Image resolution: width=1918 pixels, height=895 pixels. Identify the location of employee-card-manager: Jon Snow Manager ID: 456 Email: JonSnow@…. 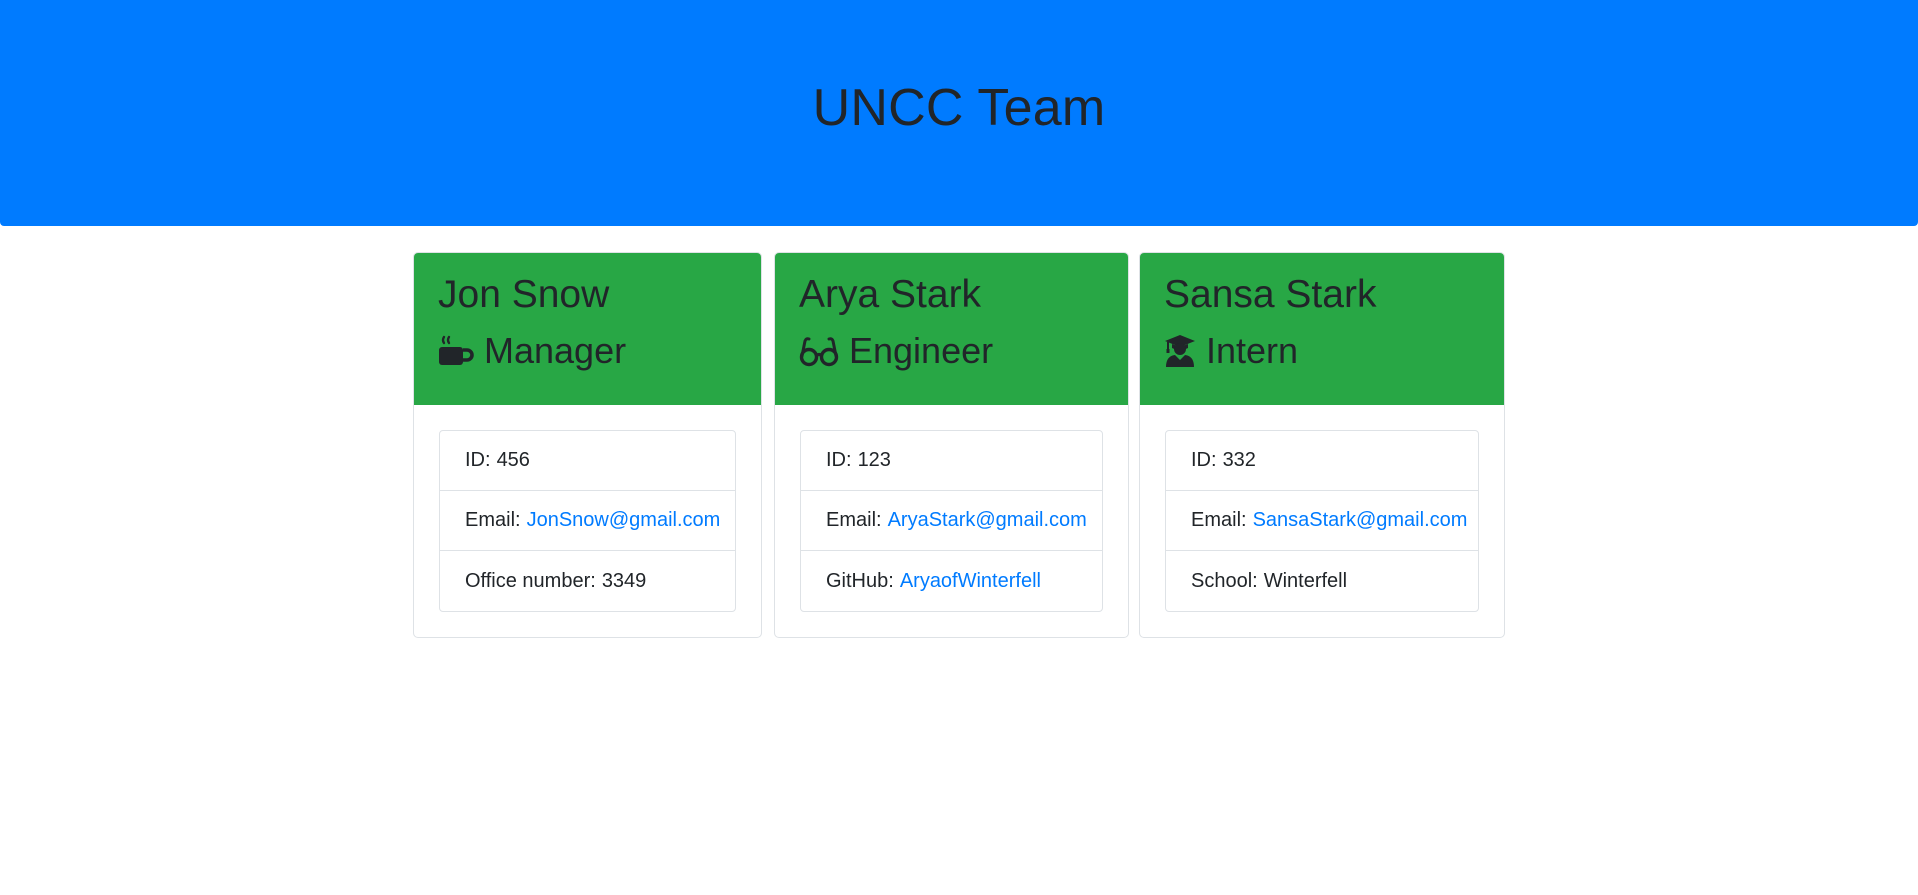
(587, 445).